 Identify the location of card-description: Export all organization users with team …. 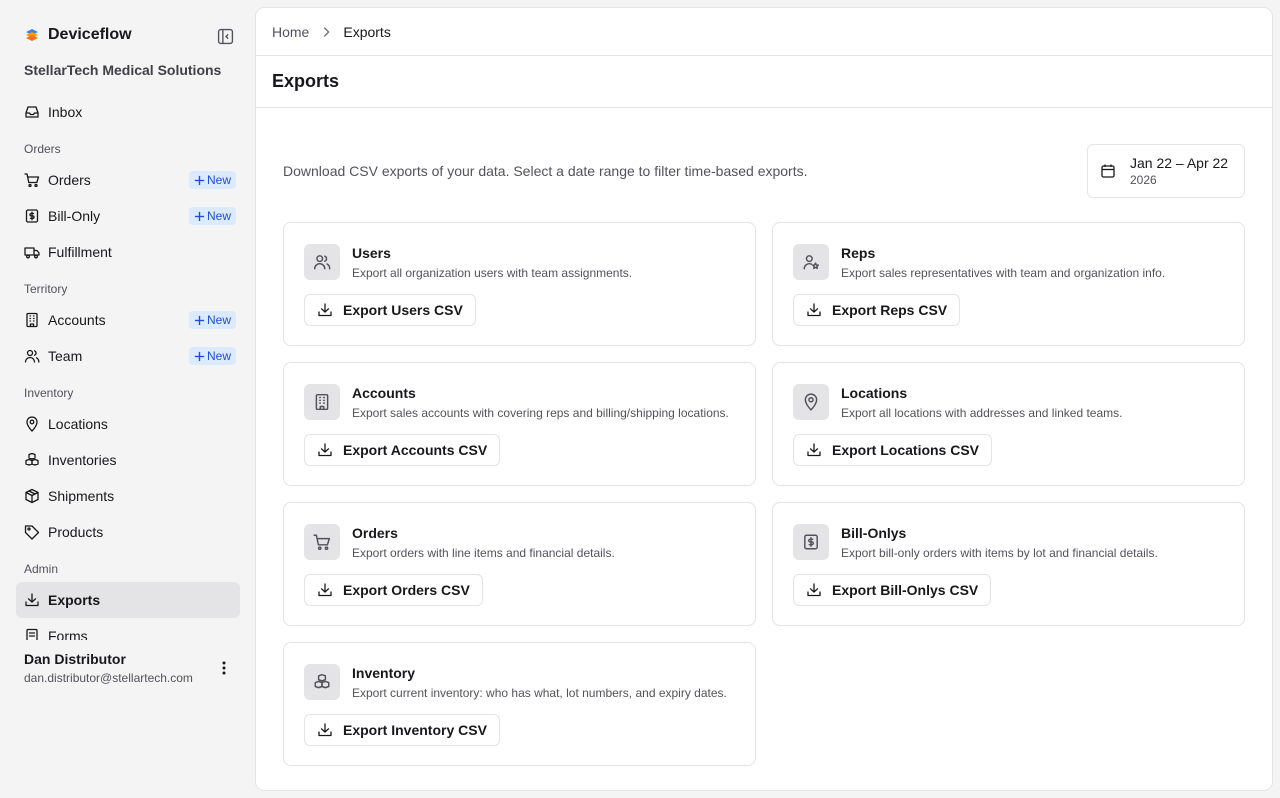
(492, 273).